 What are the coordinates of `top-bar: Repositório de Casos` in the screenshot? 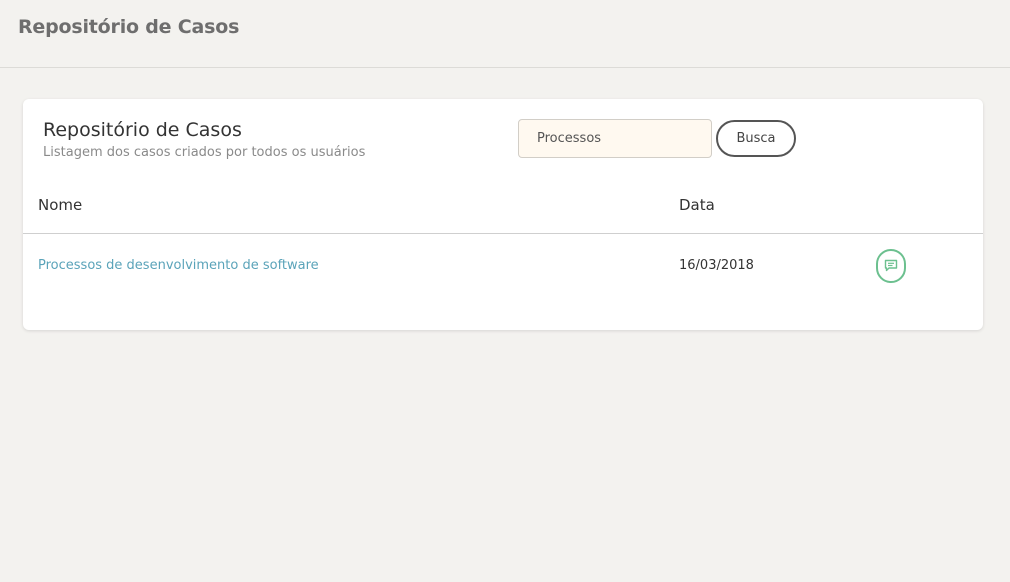 It's located at (505, 34).